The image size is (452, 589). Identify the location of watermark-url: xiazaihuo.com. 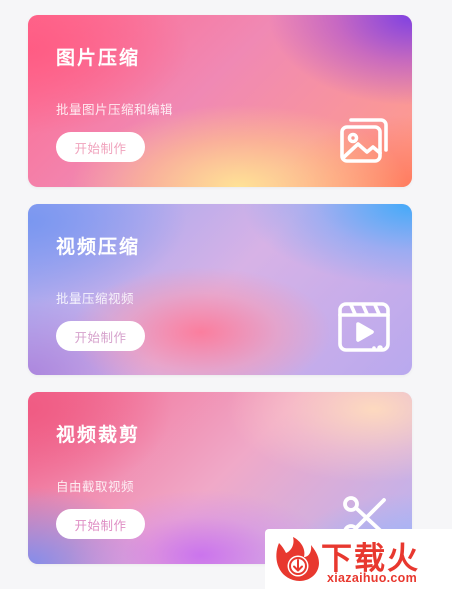
(372, 578).